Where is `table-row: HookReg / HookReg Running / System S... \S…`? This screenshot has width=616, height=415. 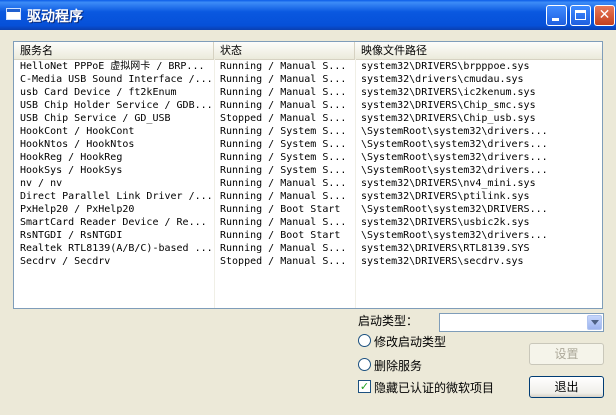
table-row: HookReg / HookReg Running / System S... \S… is located at coordinates (308, 157).